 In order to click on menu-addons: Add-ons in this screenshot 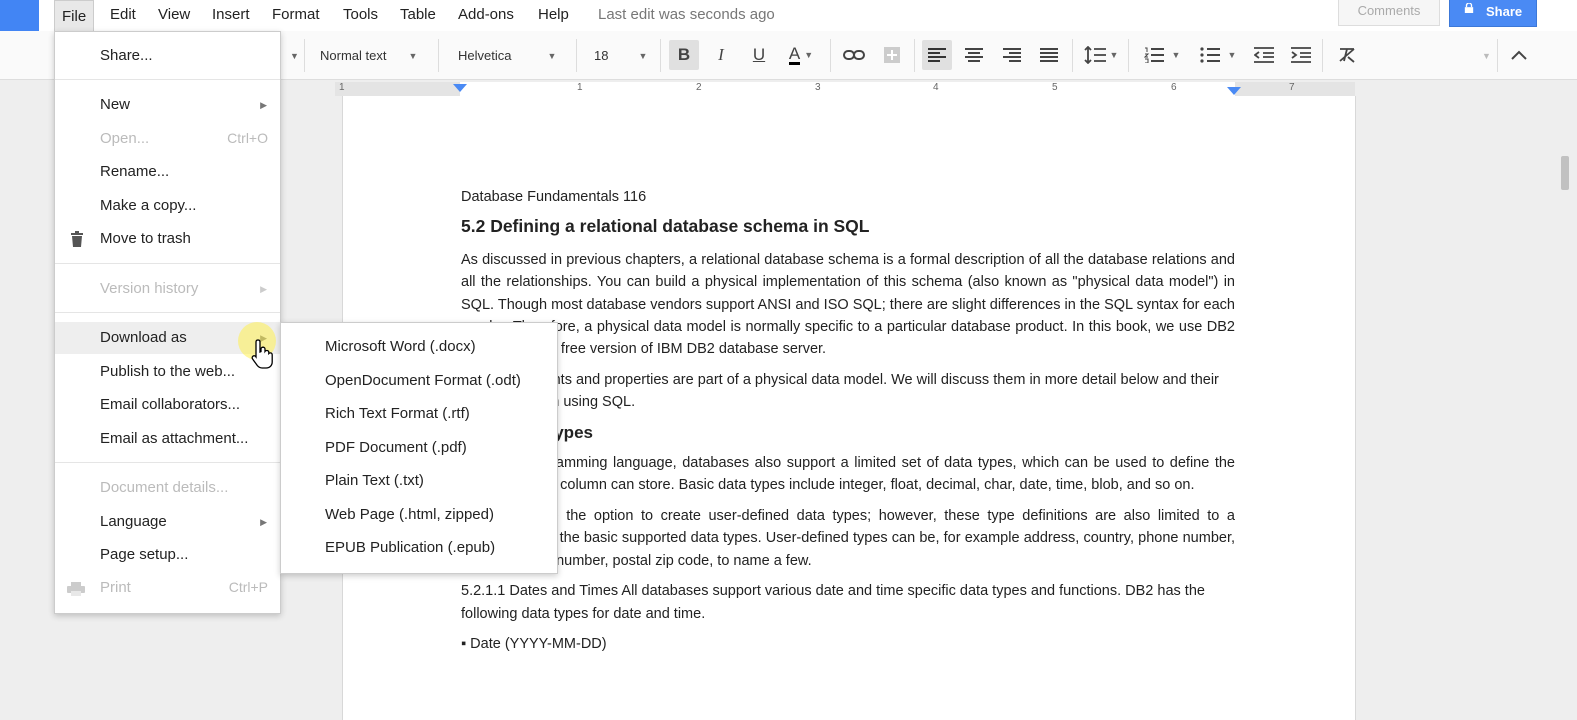, I will do `click(486, 14)`.